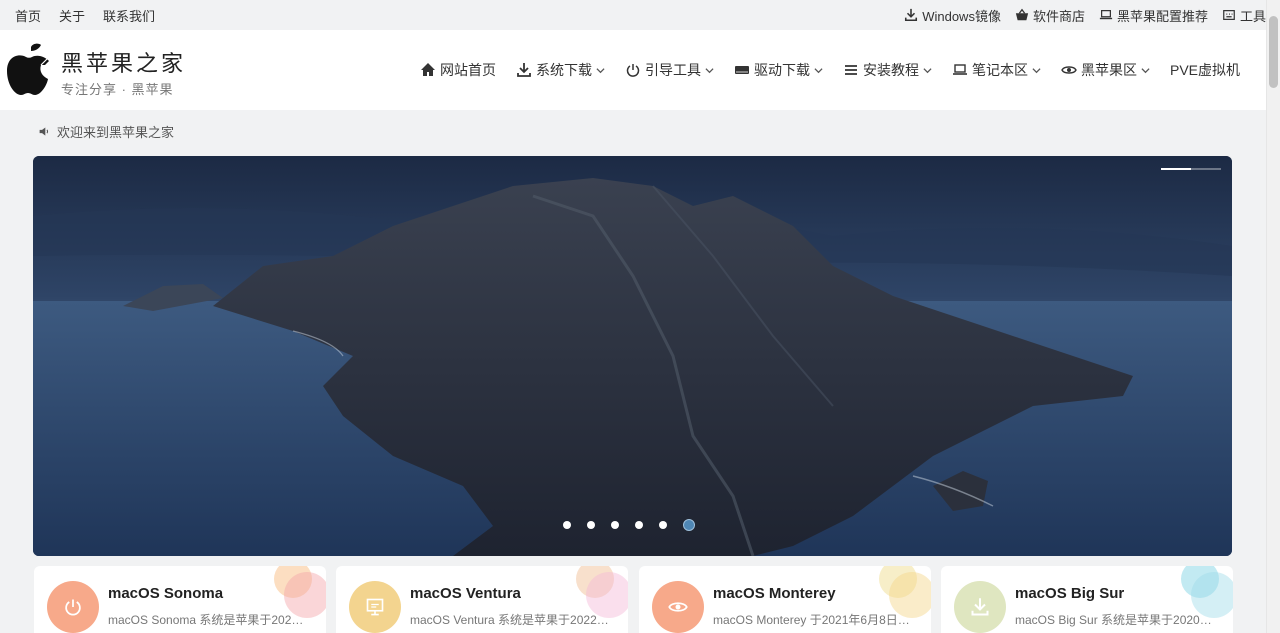 This screenshot has width=1280, height=633. I want to click on nav-item-home-label: 网站首页, so click(468, 70).